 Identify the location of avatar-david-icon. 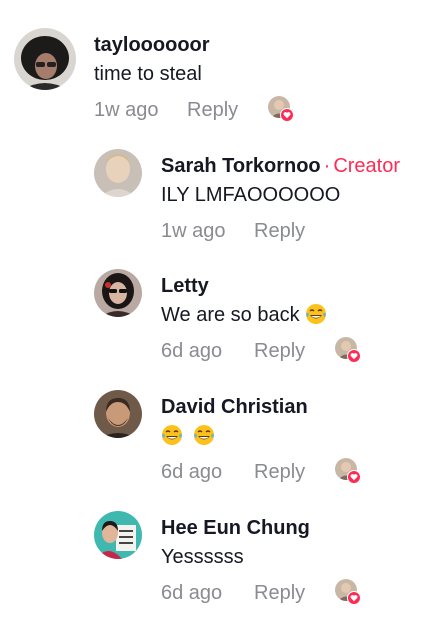
(118, 414).